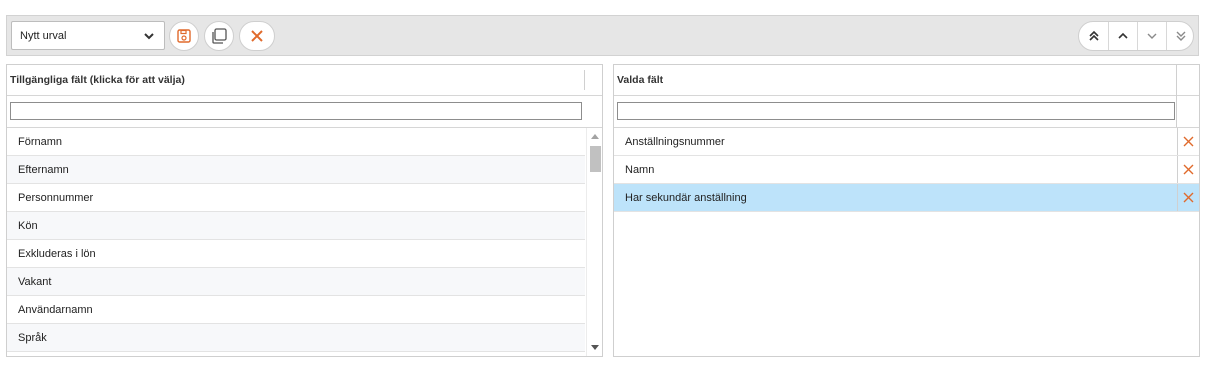  I want to click on scroll-thumb, so click(595, 159).